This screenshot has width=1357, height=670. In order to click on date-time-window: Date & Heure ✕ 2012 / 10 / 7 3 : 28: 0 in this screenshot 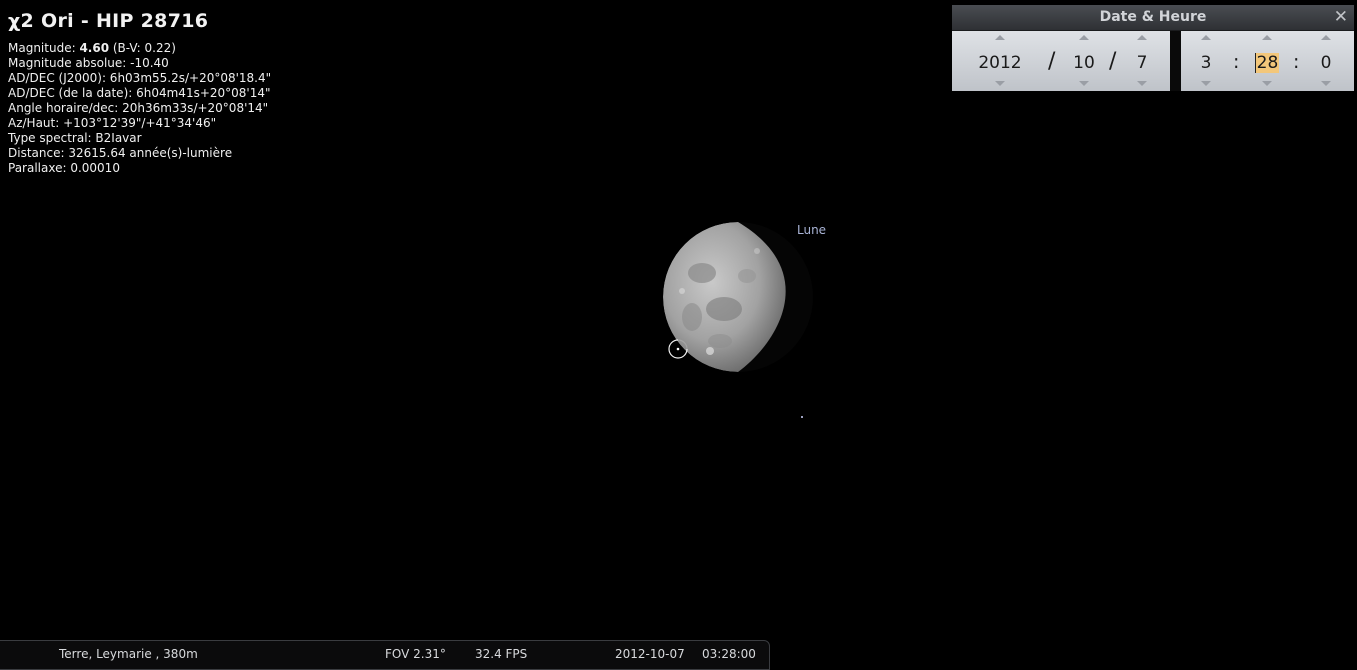, I will do `click(1153, 48)`.